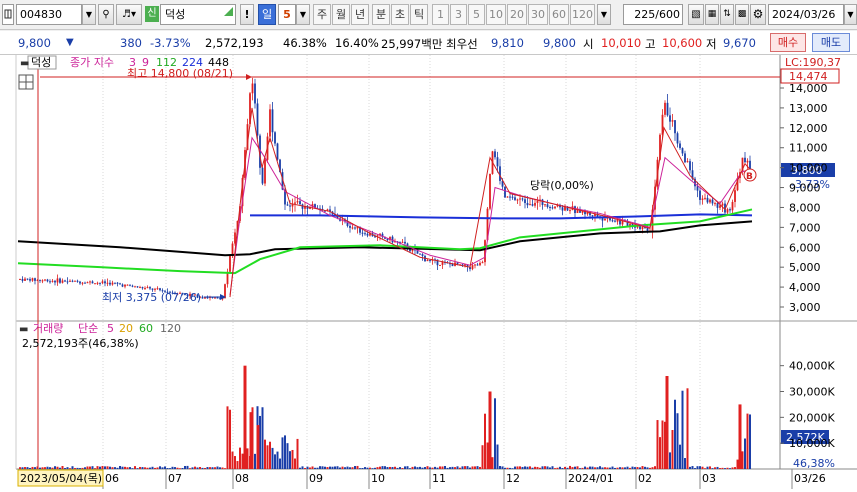  I want to click on sell-button: 매도, so click(831, 42).